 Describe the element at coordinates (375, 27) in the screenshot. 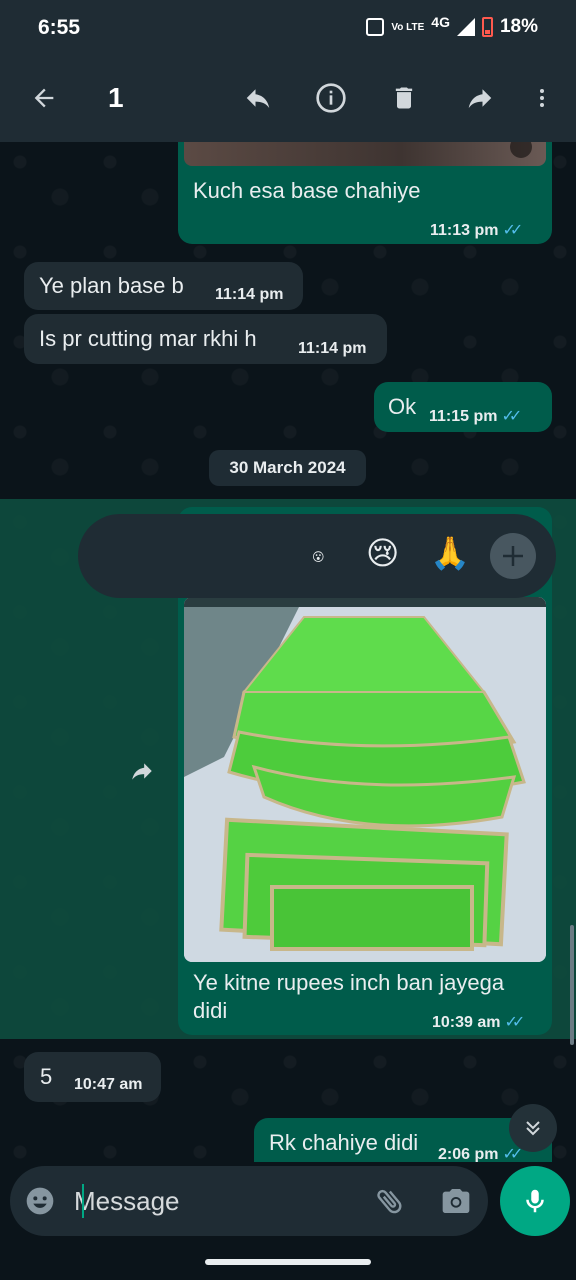

I see `vibrate-icon` at that location.